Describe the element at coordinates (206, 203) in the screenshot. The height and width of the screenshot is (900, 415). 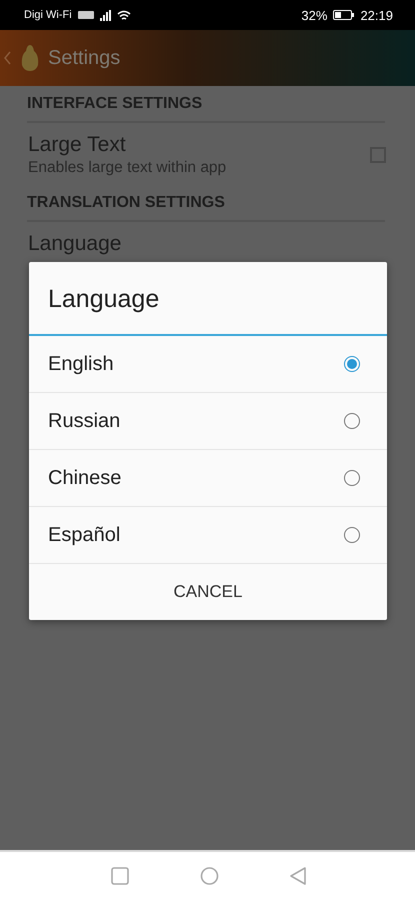
I see `section-header: TRANSLATION SETTINGS` at that location.